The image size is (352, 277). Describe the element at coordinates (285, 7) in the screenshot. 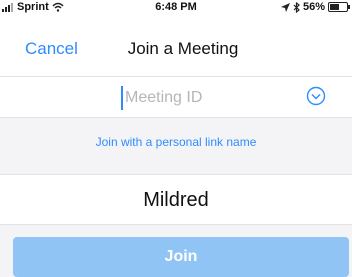

I see `location-icon` at that location.